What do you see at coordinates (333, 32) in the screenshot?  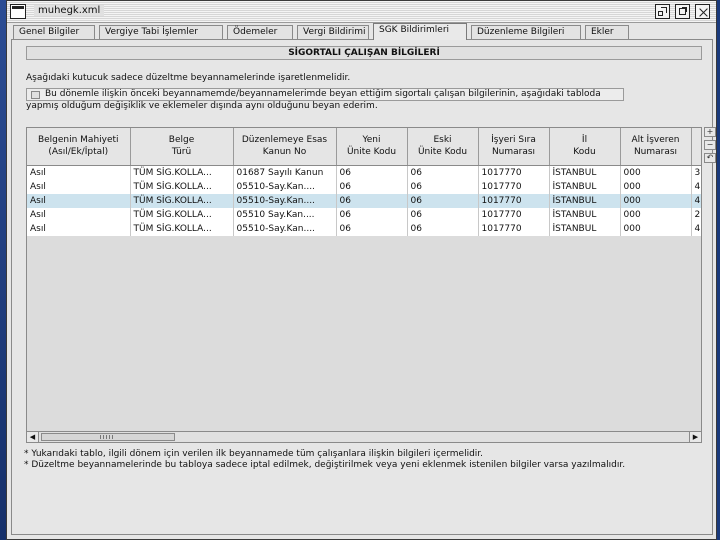 I see `tab-vergi-bildirimi: Vergi Bildirimi` at bounding box center [333, 32].